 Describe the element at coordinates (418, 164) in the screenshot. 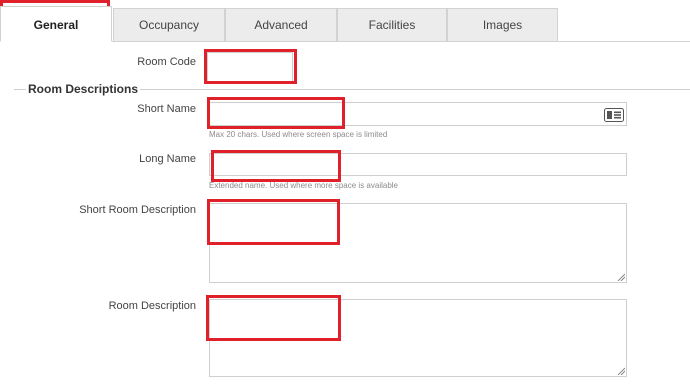

I see `long-name-input` at that location.